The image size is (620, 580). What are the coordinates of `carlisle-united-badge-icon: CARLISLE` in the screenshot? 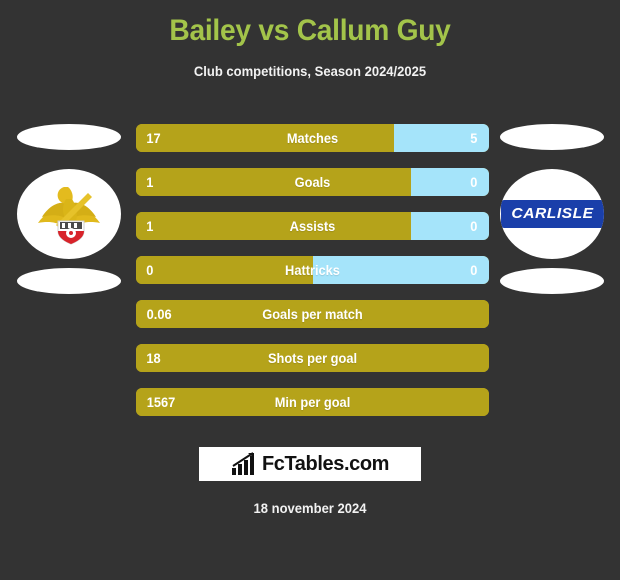 It's located at (552, 214).